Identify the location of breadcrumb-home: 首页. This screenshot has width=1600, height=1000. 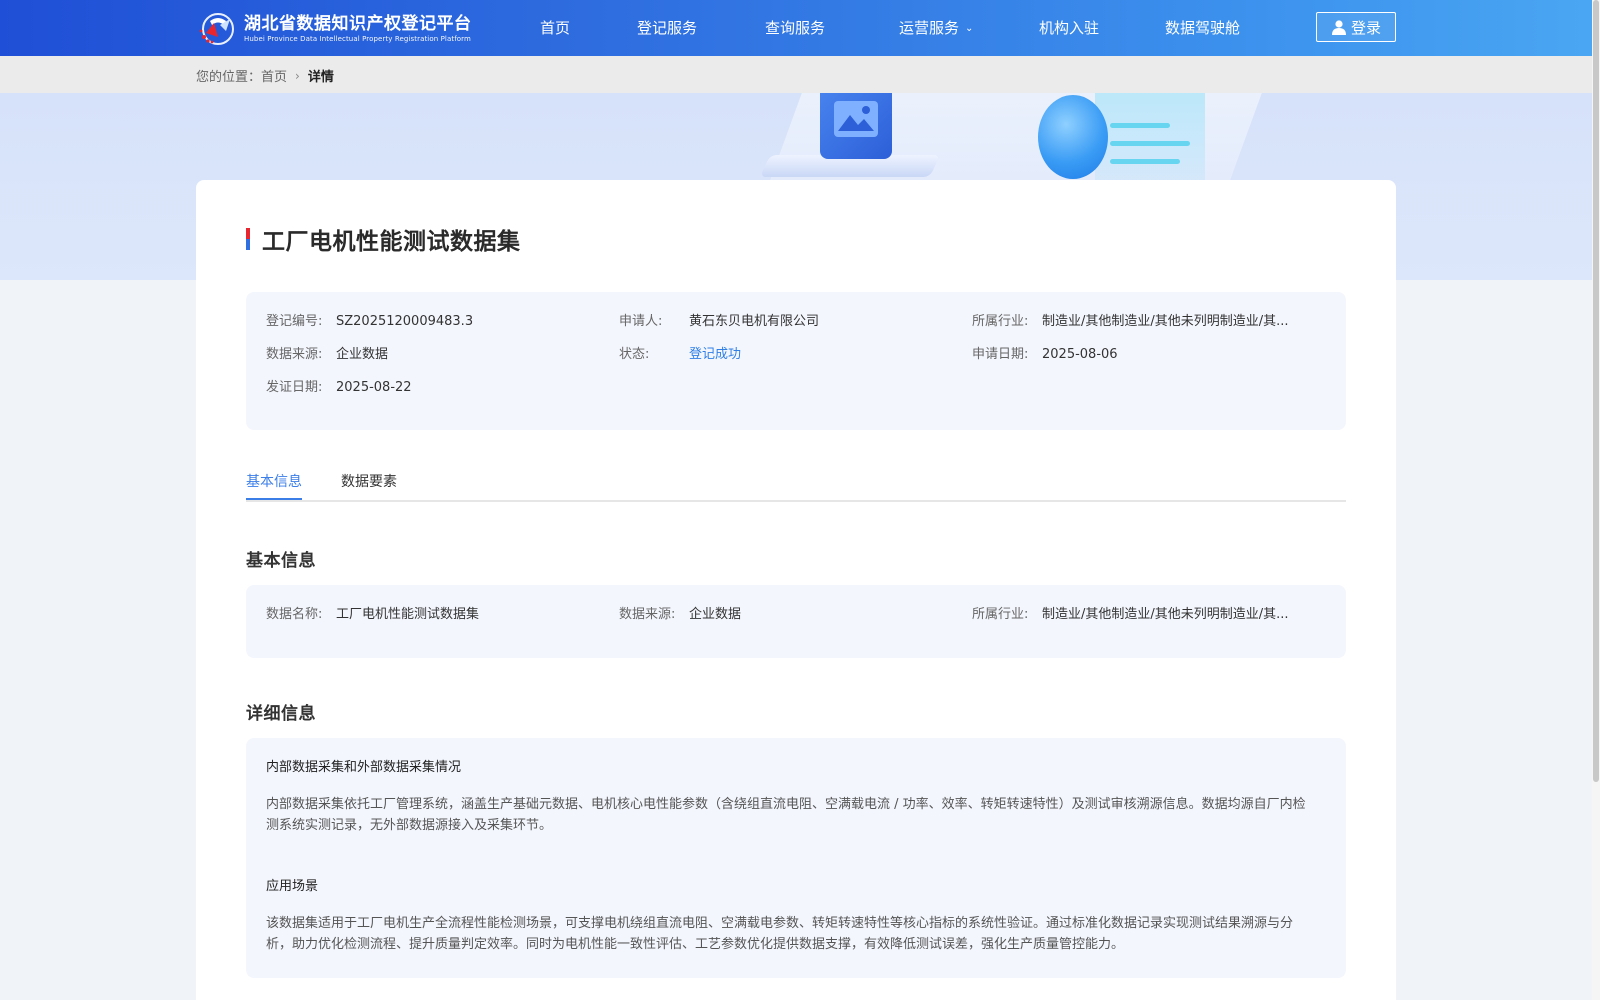
(274, 75).